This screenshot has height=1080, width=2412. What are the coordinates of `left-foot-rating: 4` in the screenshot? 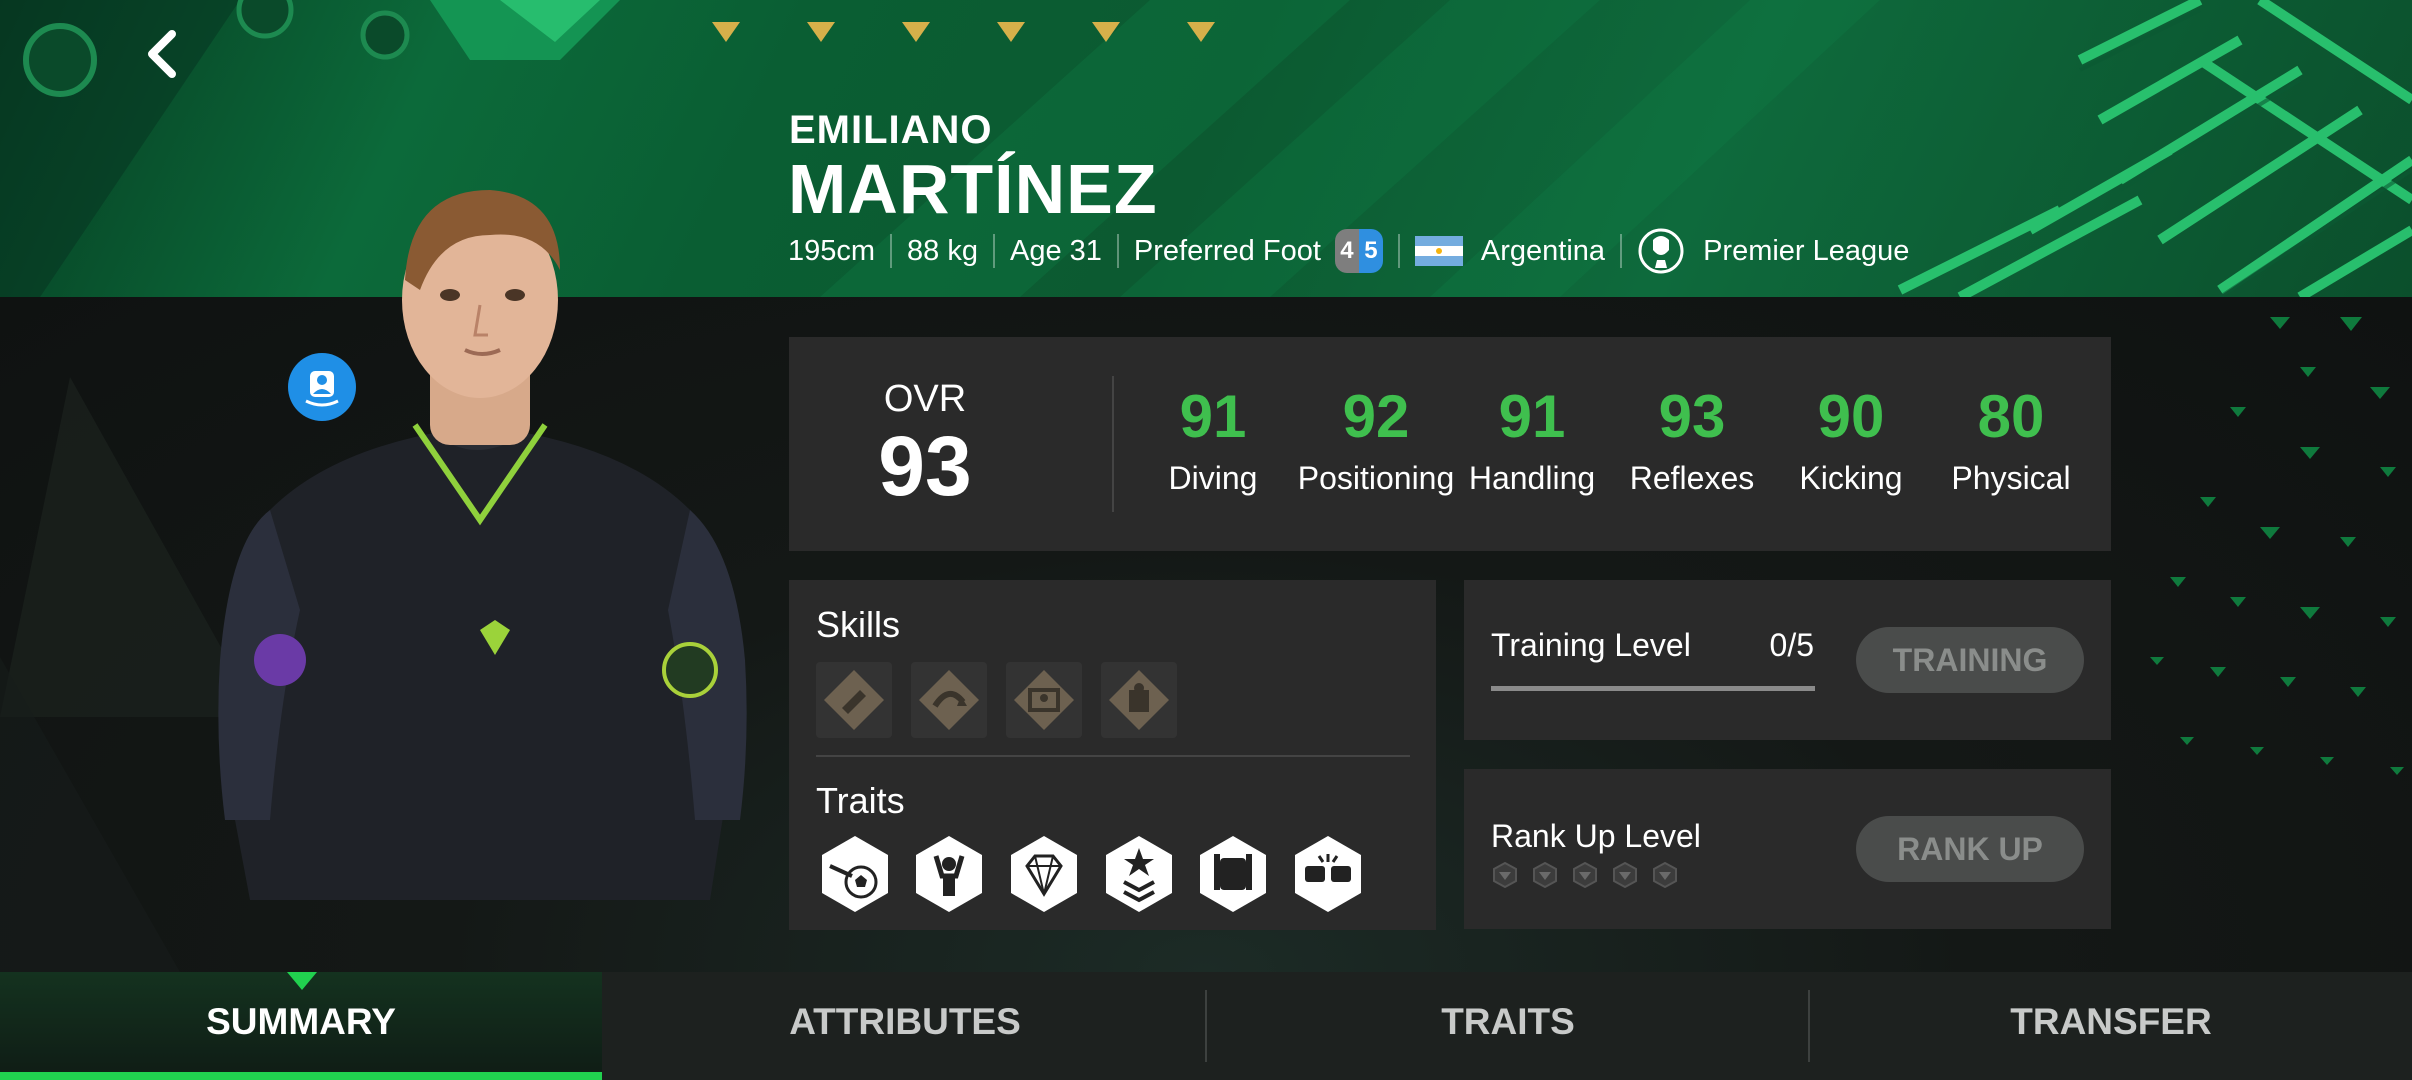 It's located at (1346, 251).